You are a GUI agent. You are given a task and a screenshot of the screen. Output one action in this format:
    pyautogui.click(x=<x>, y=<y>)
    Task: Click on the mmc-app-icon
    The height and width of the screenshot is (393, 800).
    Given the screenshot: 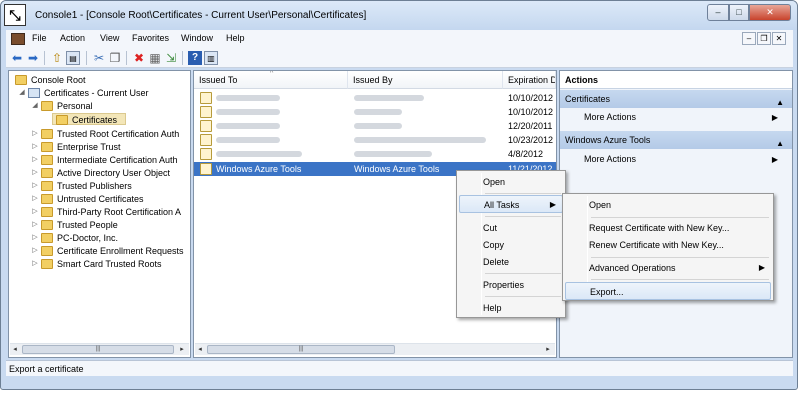 What is the action you would take?
    pyautogui.click(x=18, y=39)
    